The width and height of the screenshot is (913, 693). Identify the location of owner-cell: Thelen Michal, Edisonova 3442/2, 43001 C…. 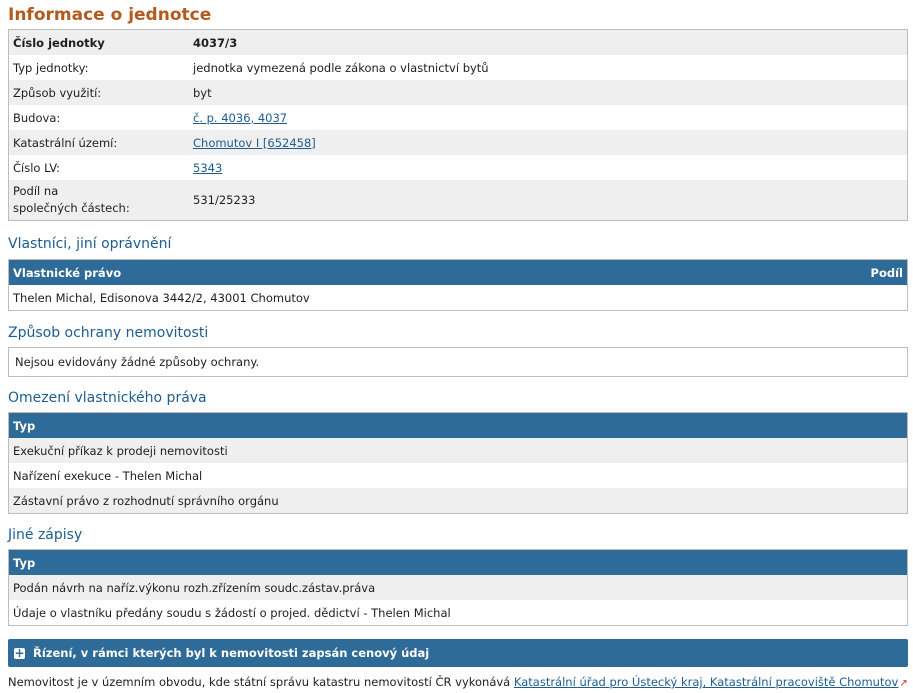
(161, 297).